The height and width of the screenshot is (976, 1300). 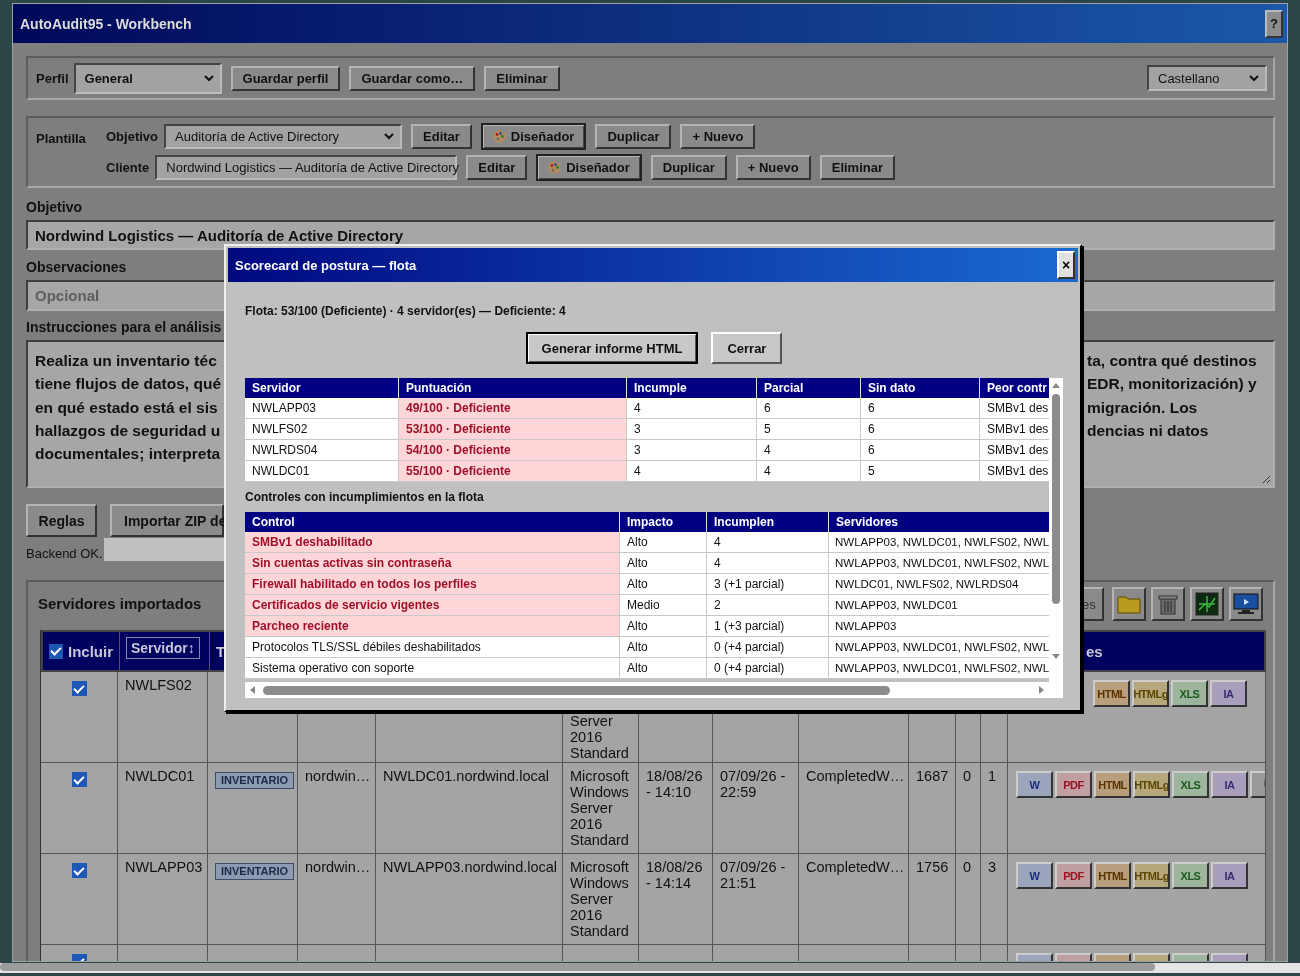 I want to click on column-header: Servidores, so click(x=867, y=522).